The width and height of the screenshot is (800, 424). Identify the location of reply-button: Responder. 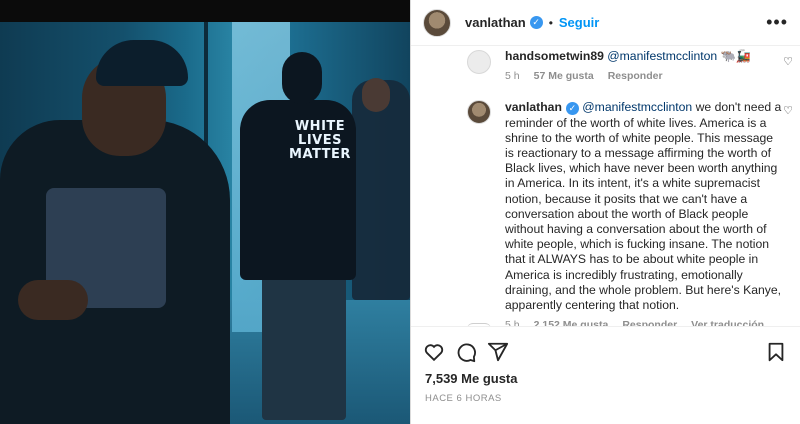
(635, 76).